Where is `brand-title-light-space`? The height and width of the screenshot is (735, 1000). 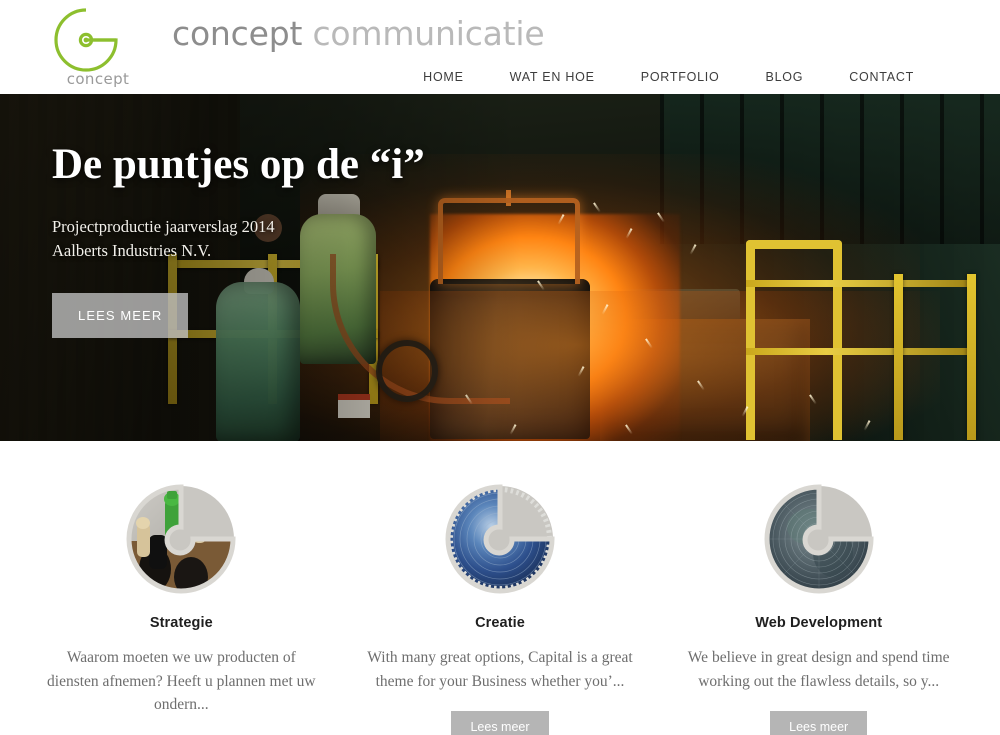 brand-title-light-space is located at coordinates (307, 33).